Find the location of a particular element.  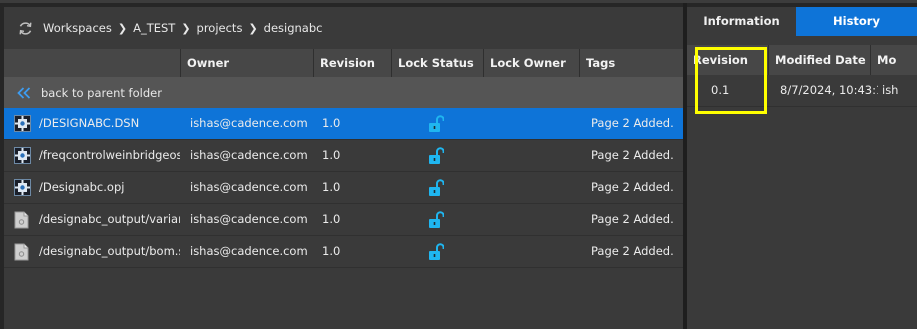

column-header-owner: Owner is located at coordinates (246, 63).